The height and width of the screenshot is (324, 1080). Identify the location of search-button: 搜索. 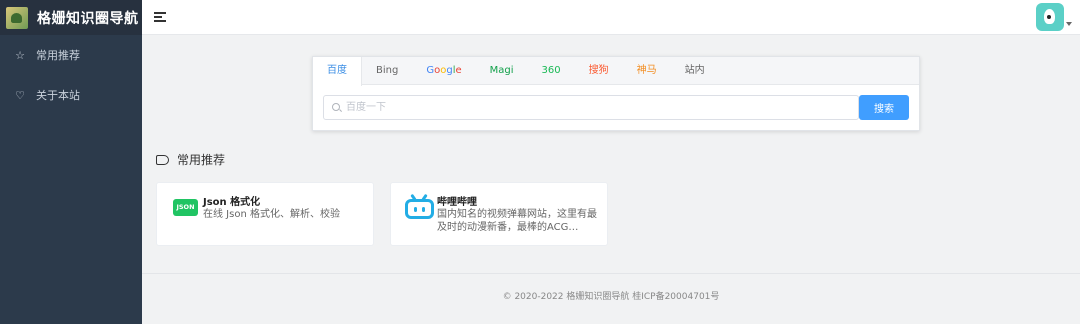
(884, 107).